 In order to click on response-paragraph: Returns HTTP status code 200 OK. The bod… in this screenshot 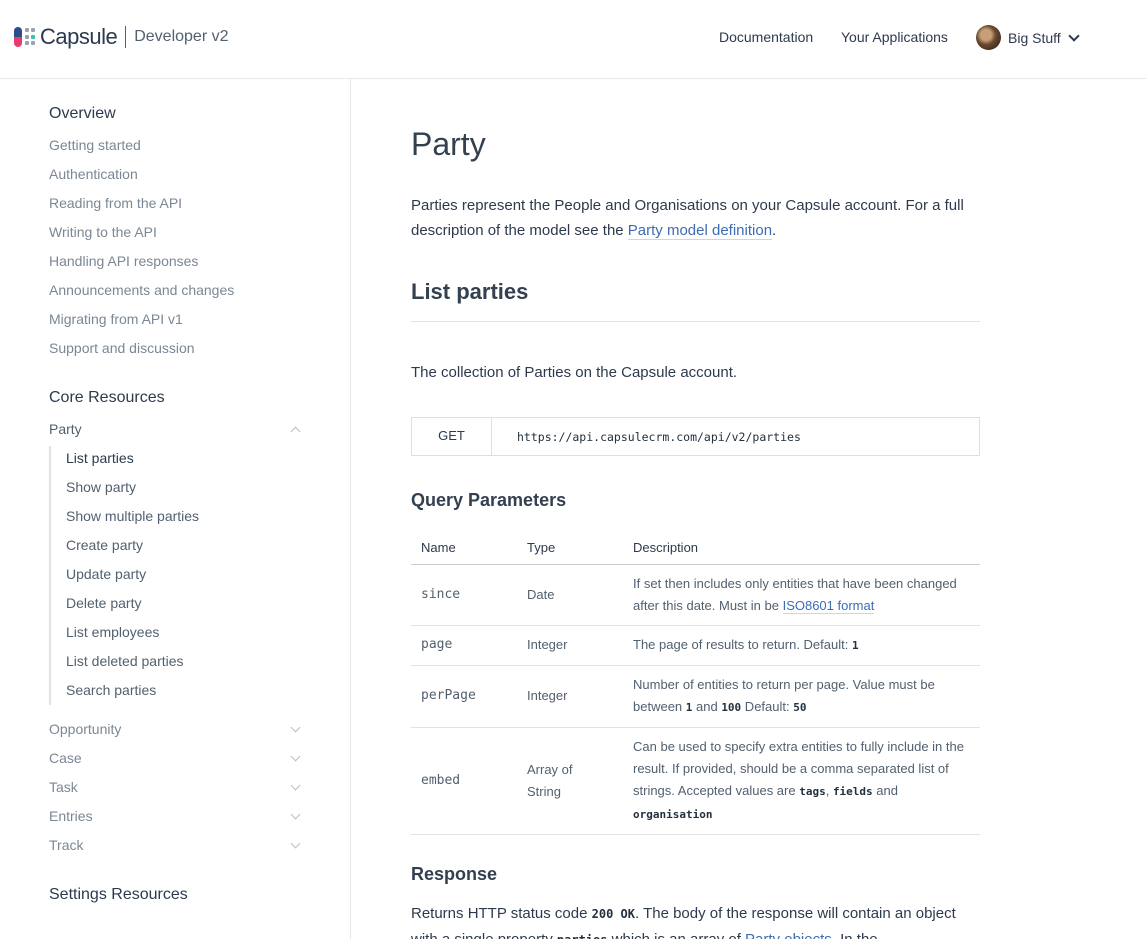, I will do `click(695, 920)`.